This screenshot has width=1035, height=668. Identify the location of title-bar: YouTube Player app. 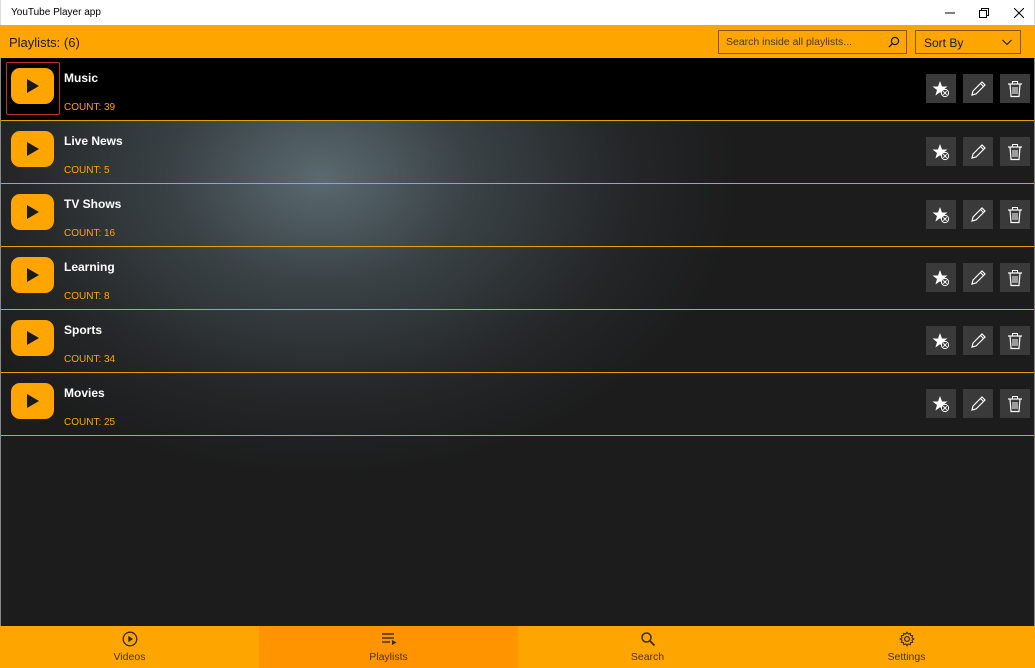
(517, 12).